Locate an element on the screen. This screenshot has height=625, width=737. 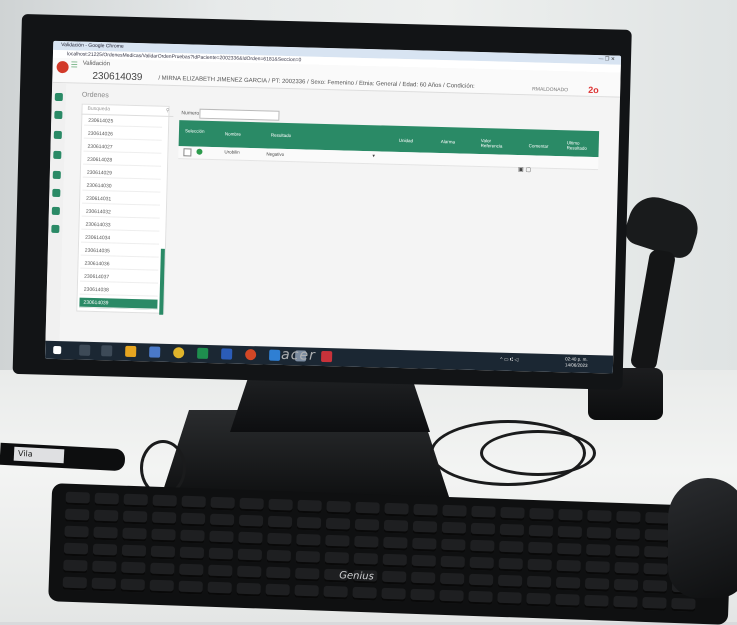
column-header: Resultado is located at coordinates (281, 135).